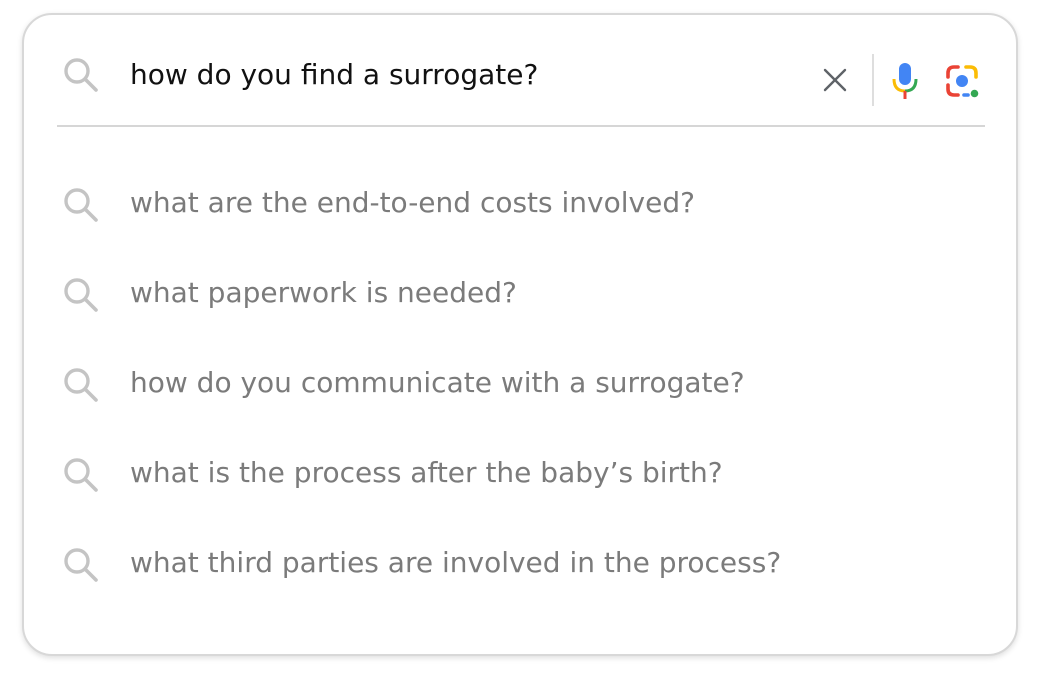  I want to click on suggestion-item: what are the end-to-end costs involved?, so click(520, 210).